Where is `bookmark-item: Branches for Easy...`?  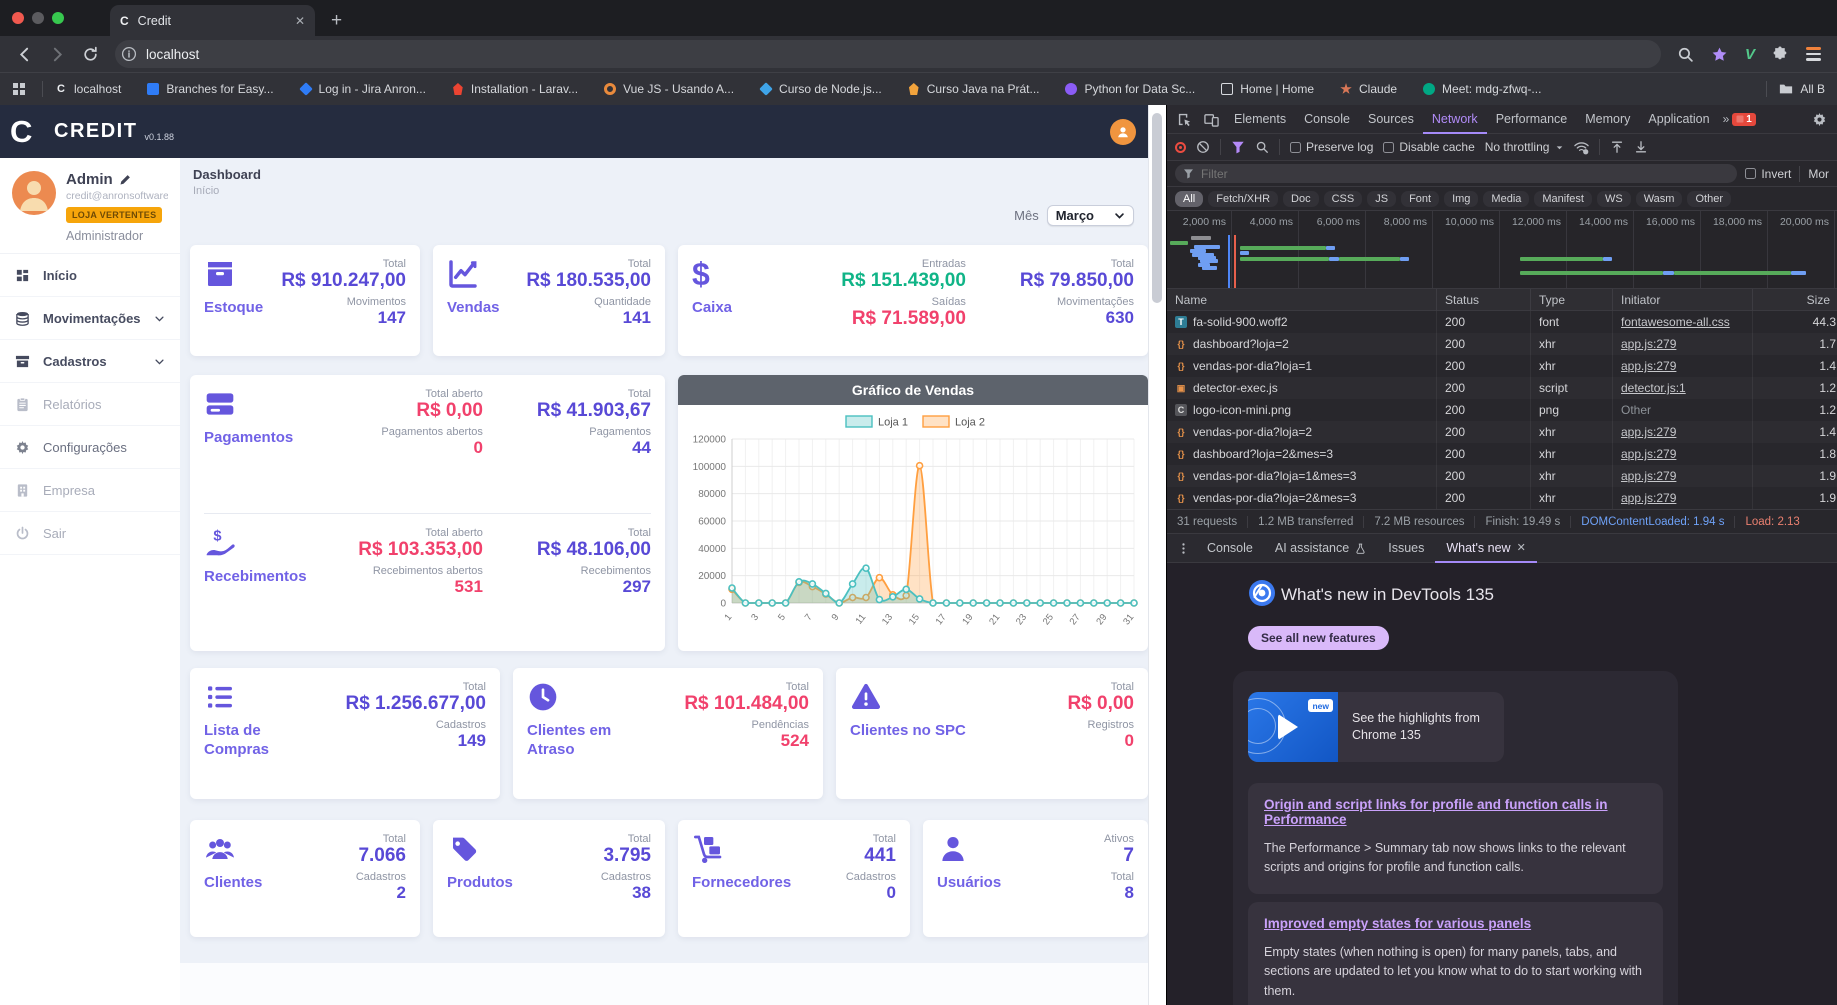 bookmark-item: Branches for Easy... is located at coordinates (210, 89).